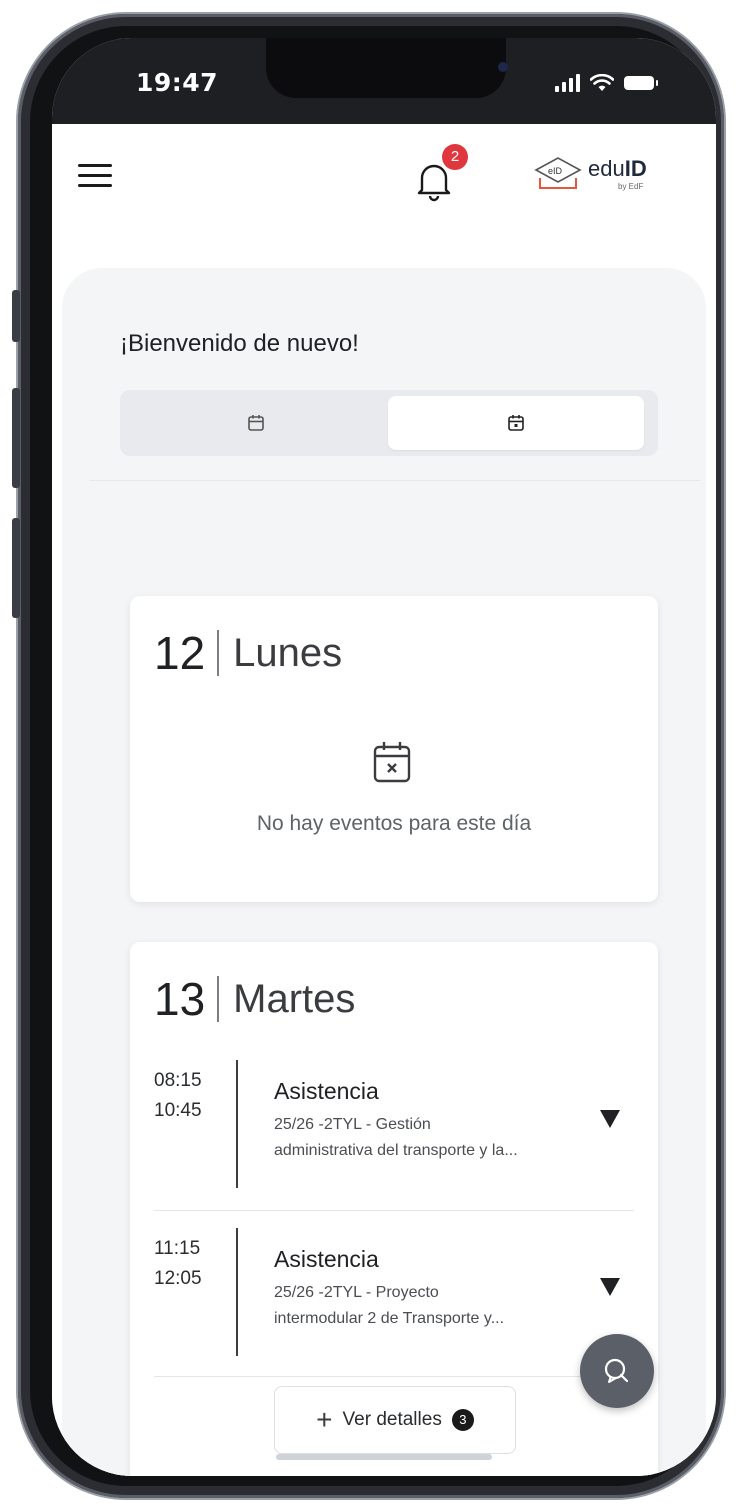 The height and width of the screenshot is (1504, 738). What do you see at coordinates (178, 1278) in the screenshot?
I see `event-end-time: 12:05` at bounding box center [178, 1278].